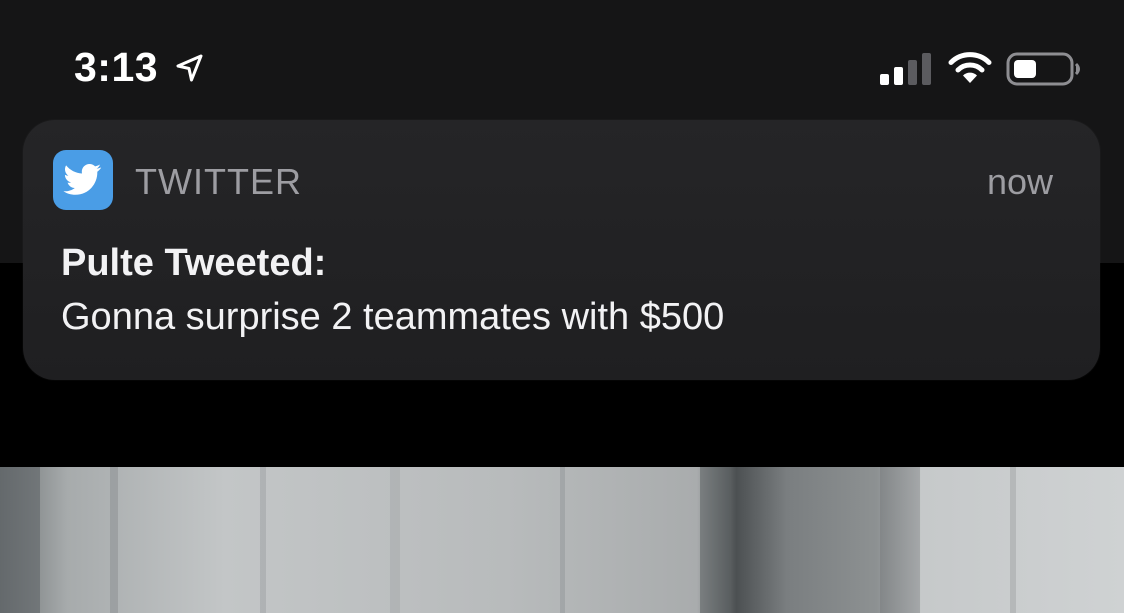 The image size is (1124, 613). I want to click on battery-icon, so click(1043, 69).